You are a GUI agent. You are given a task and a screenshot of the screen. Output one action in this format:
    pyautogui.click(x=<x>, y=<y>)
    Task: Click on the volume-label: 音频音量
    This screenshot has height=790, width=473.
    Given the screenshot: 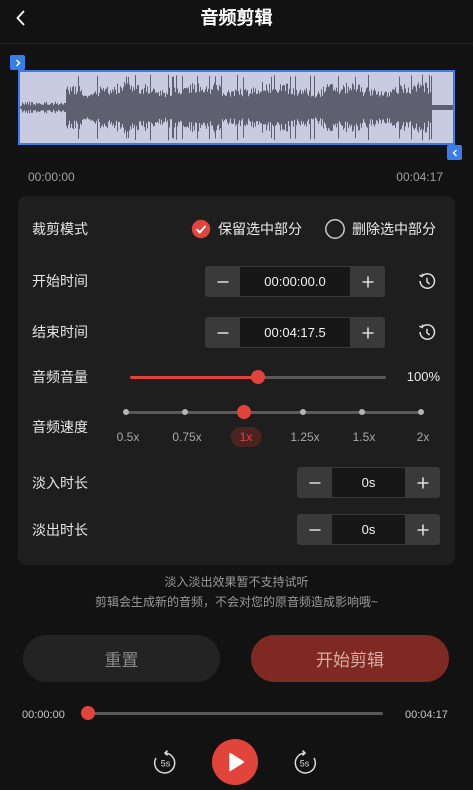 What is the action you would take?
    pyautogui.click(x=60, y=377)
    